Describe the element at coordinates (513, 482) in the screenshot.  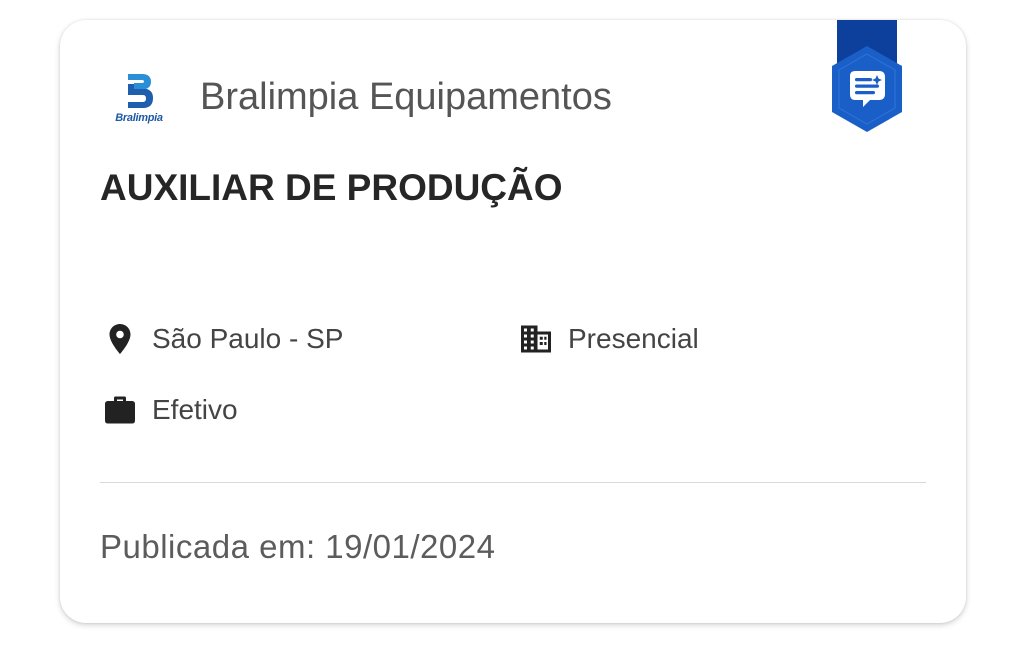
I see `divider` at that location.